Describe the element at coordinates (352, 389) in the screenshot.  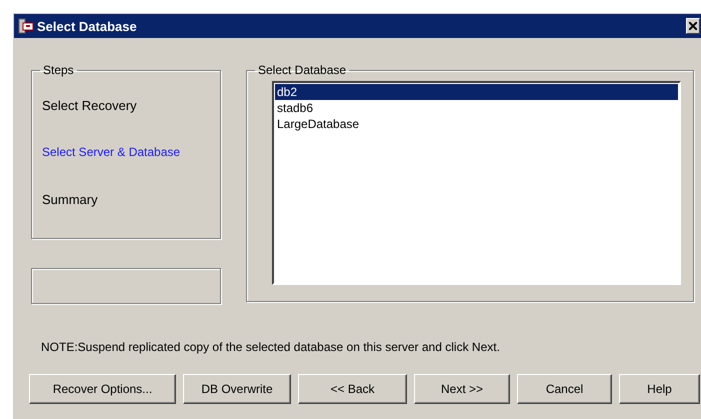
I see `dialog-button: << Back` at that location.